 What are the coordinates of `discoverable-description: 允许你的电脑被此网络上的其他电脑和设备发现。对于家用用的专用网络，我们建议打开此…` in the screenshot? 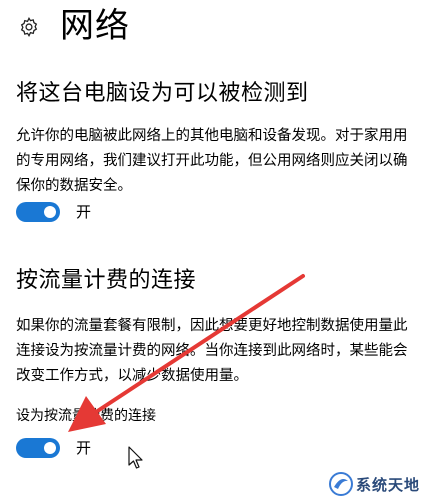 It's located at (212, 161).